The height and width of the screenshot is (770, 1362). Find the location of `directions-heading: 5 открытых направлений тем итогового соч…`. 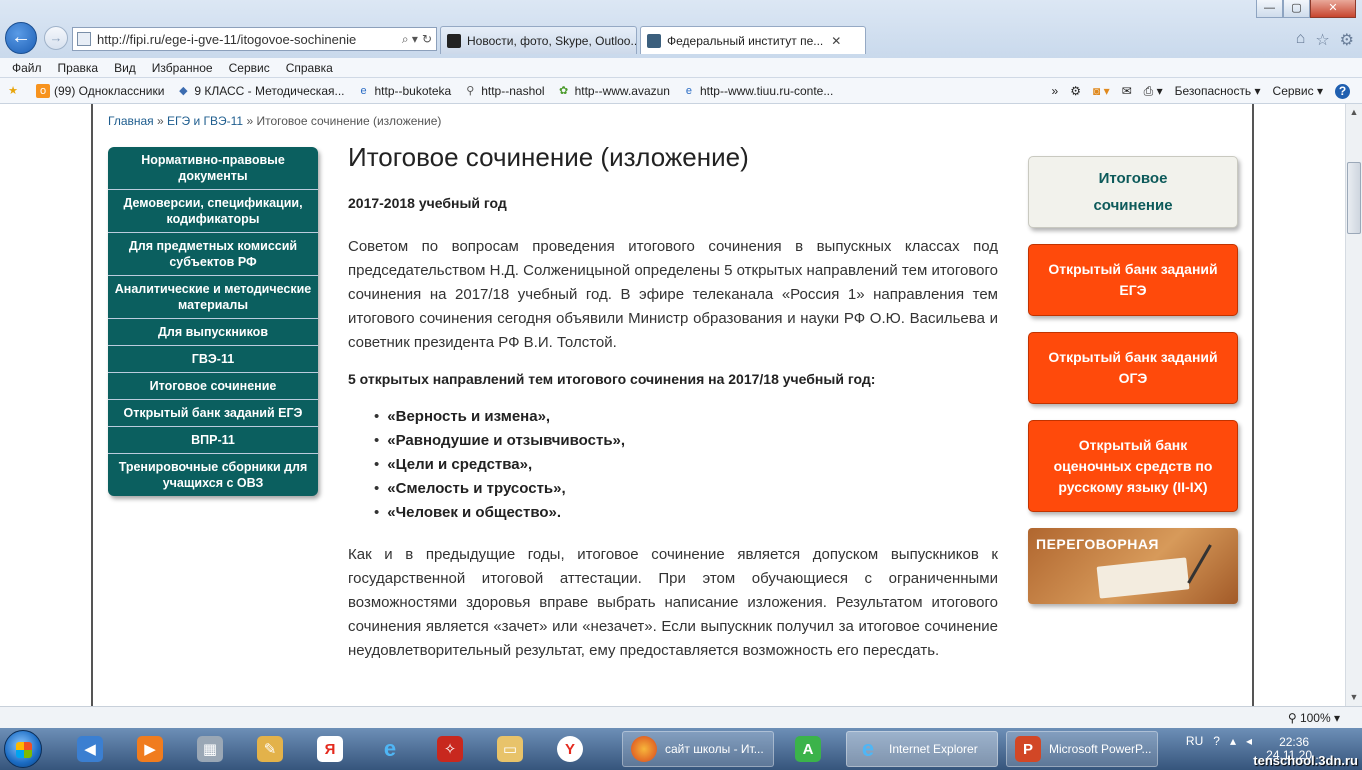

directions-heading: 5 открытых направлений тем итогового соч… is located at coordinates (612, 379).